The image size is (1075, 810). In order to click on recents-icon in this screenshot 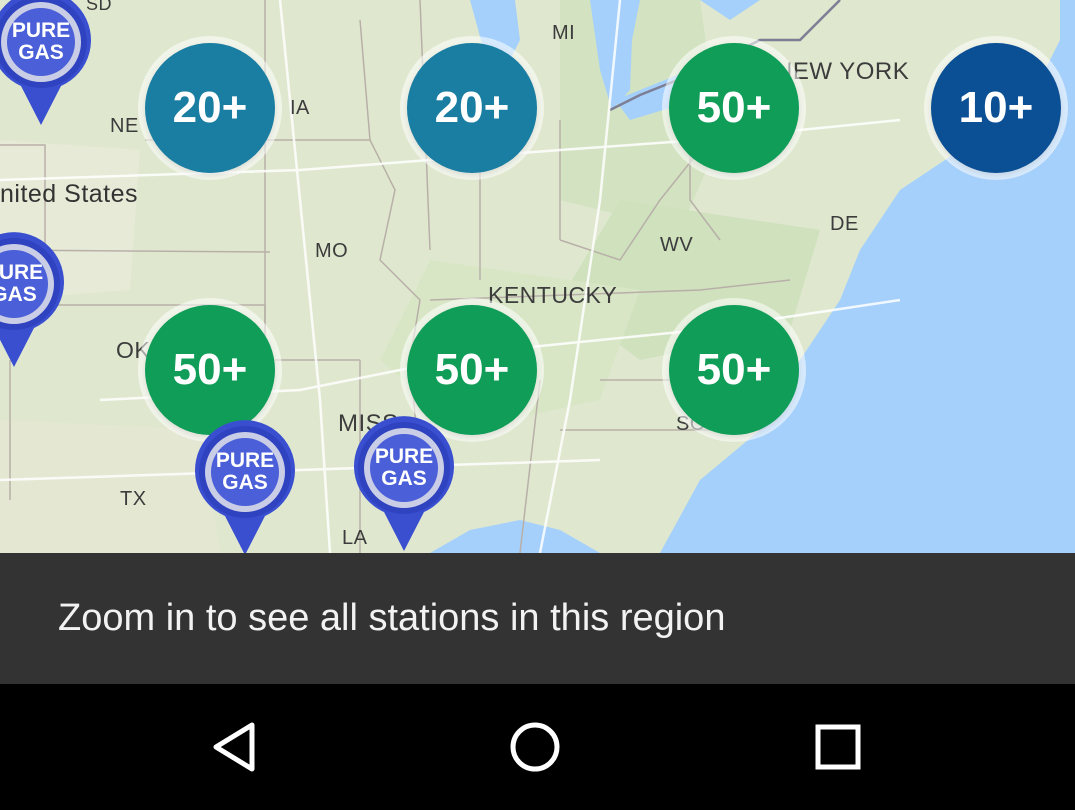, I will do `click(838, 747)`.